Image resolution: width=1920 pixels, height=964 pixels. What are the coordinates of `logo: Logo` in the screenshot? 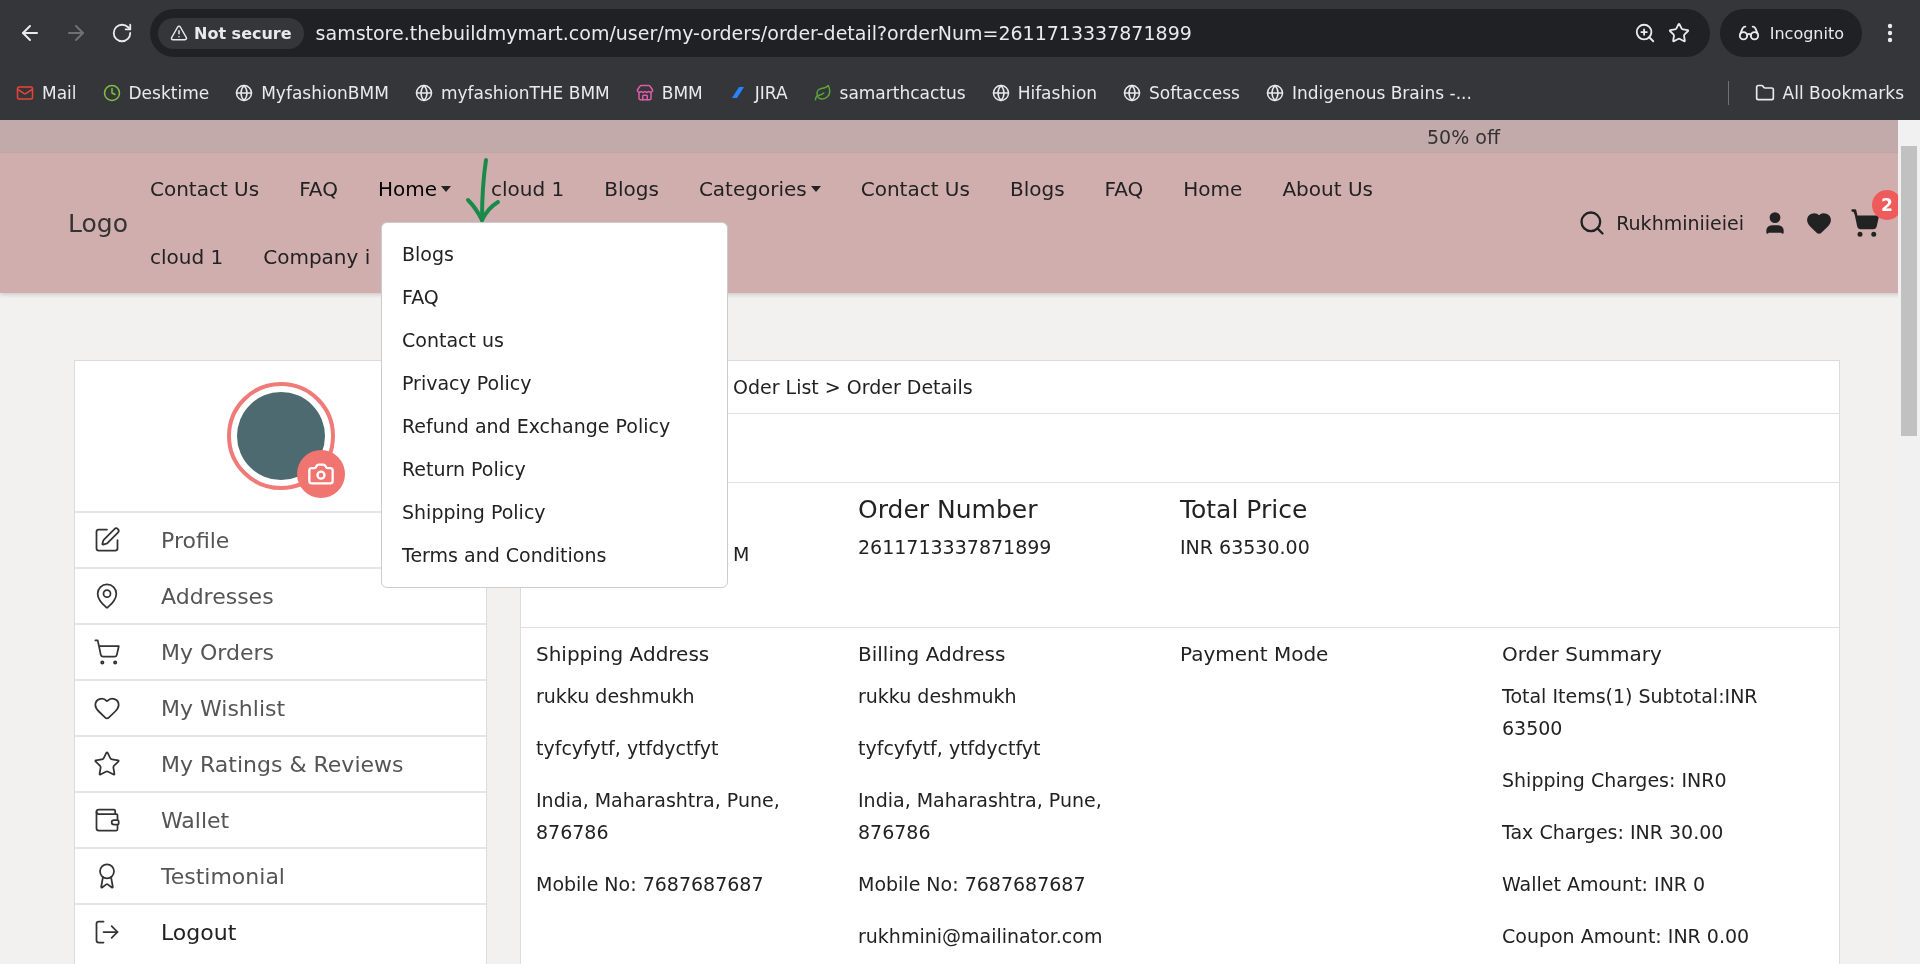 It's located at (98, 223).